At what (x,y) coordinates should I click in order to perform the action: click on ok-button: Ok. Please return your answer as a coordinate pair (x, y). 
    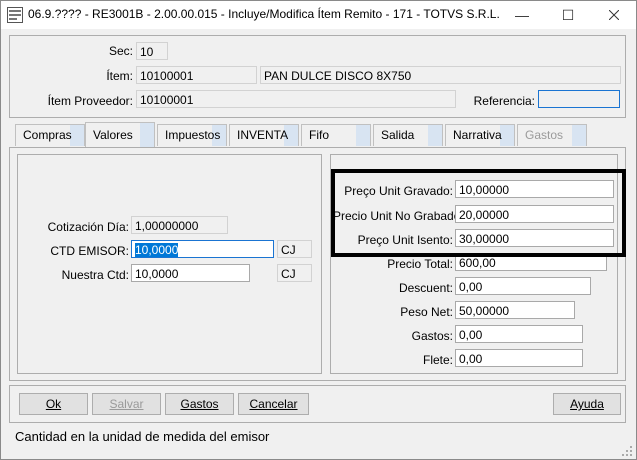
    Looking at the image, I should click on (53, 404).